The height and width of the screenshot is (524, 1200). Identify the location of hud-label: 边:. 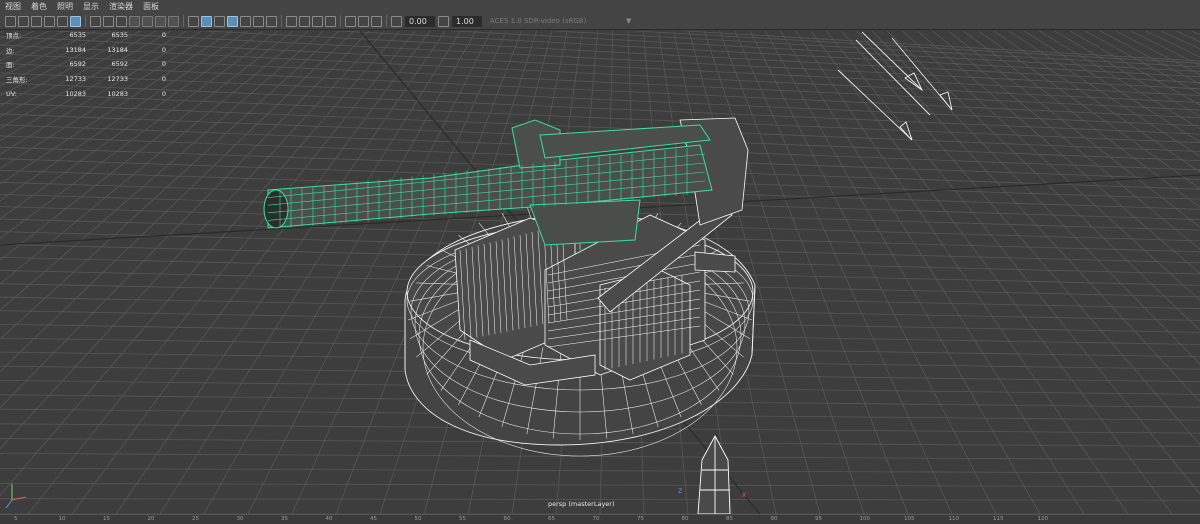
(10, 50).